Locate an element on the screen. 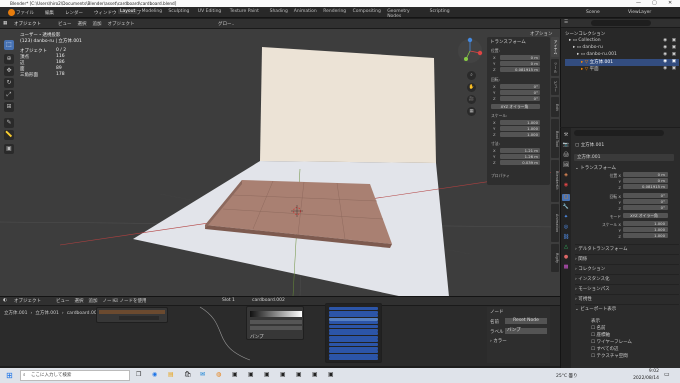 The height and width of the screenshot is (383, 680). property-section: › コレクション is located at coordinates (627, 269).